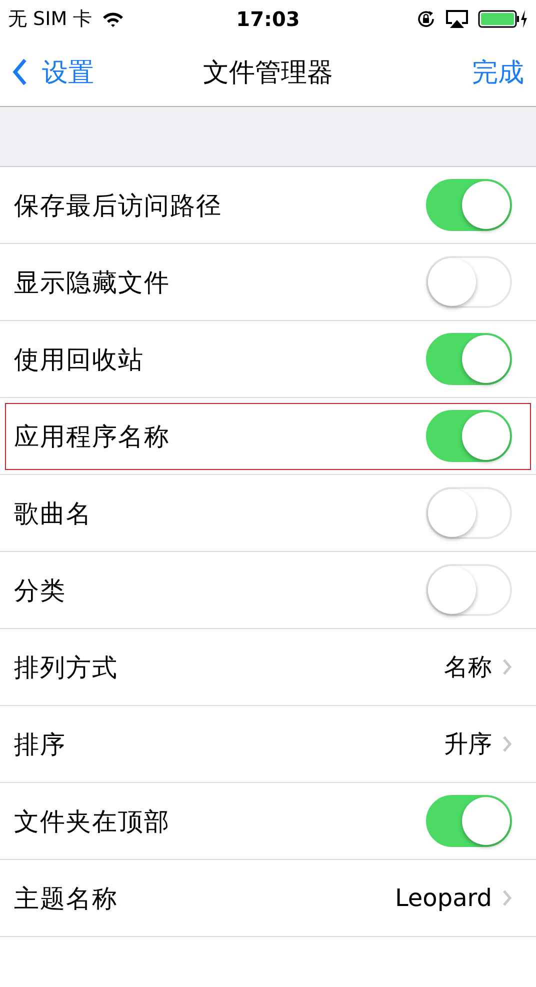 This screenshot has height=987, width=536. Describe the element at coordinates (268, 73) in the screenshot. I see `nav-title: 文件管理器` at that location.